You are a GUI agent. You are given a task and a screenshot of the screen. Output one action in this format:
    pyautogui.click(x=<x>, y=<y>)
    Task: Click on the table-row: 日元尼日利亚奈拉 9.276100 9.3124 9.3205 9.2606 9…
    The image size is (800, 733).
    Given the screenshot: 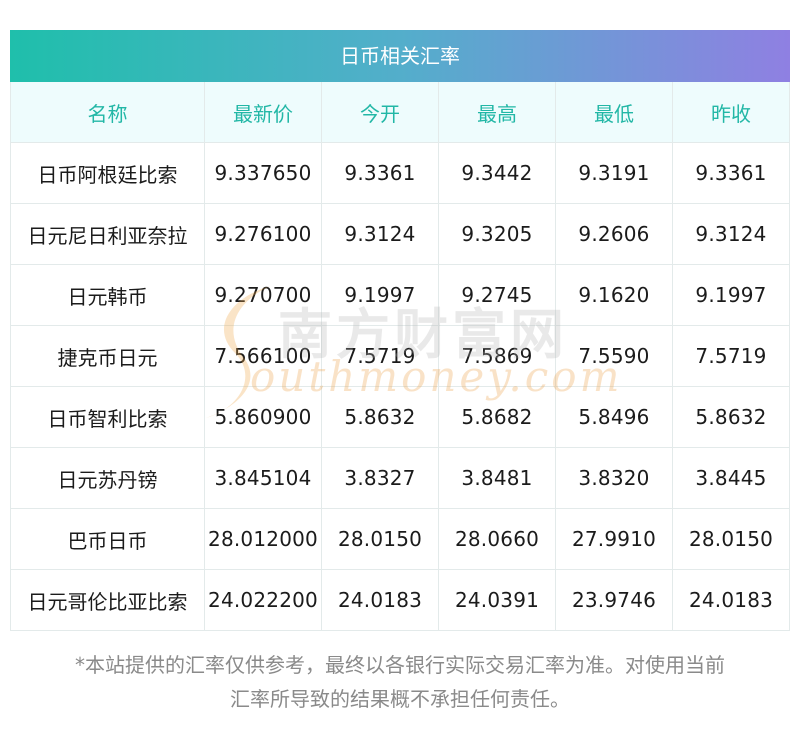 What is the action you would take?
    pyautogui.click(x=400, y=234)
    